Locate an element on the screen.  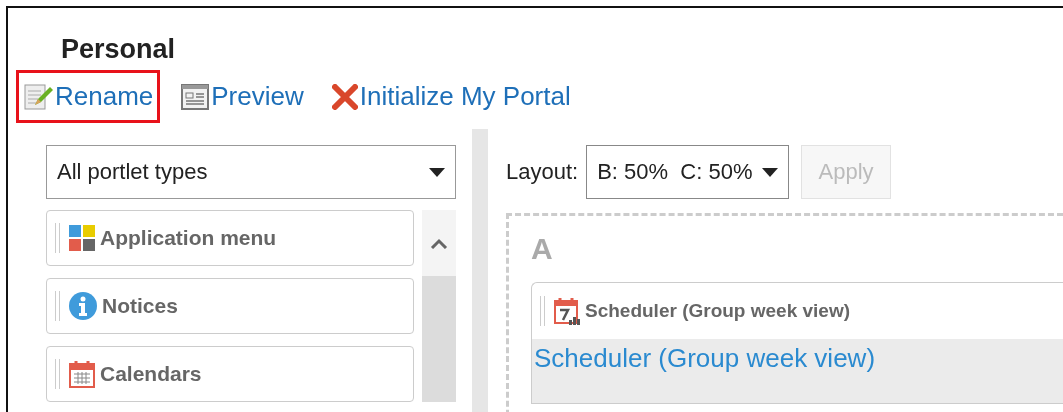
preview-window-icon is located at coordinates (195, 96).